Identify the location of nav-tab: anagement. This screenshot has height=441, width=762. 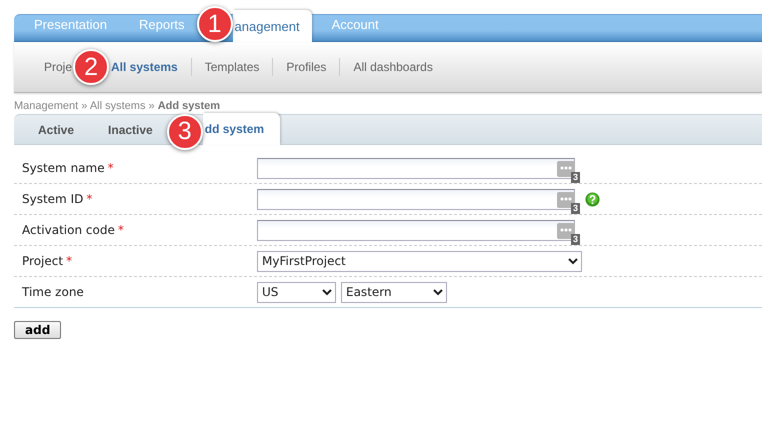
(272, 26).